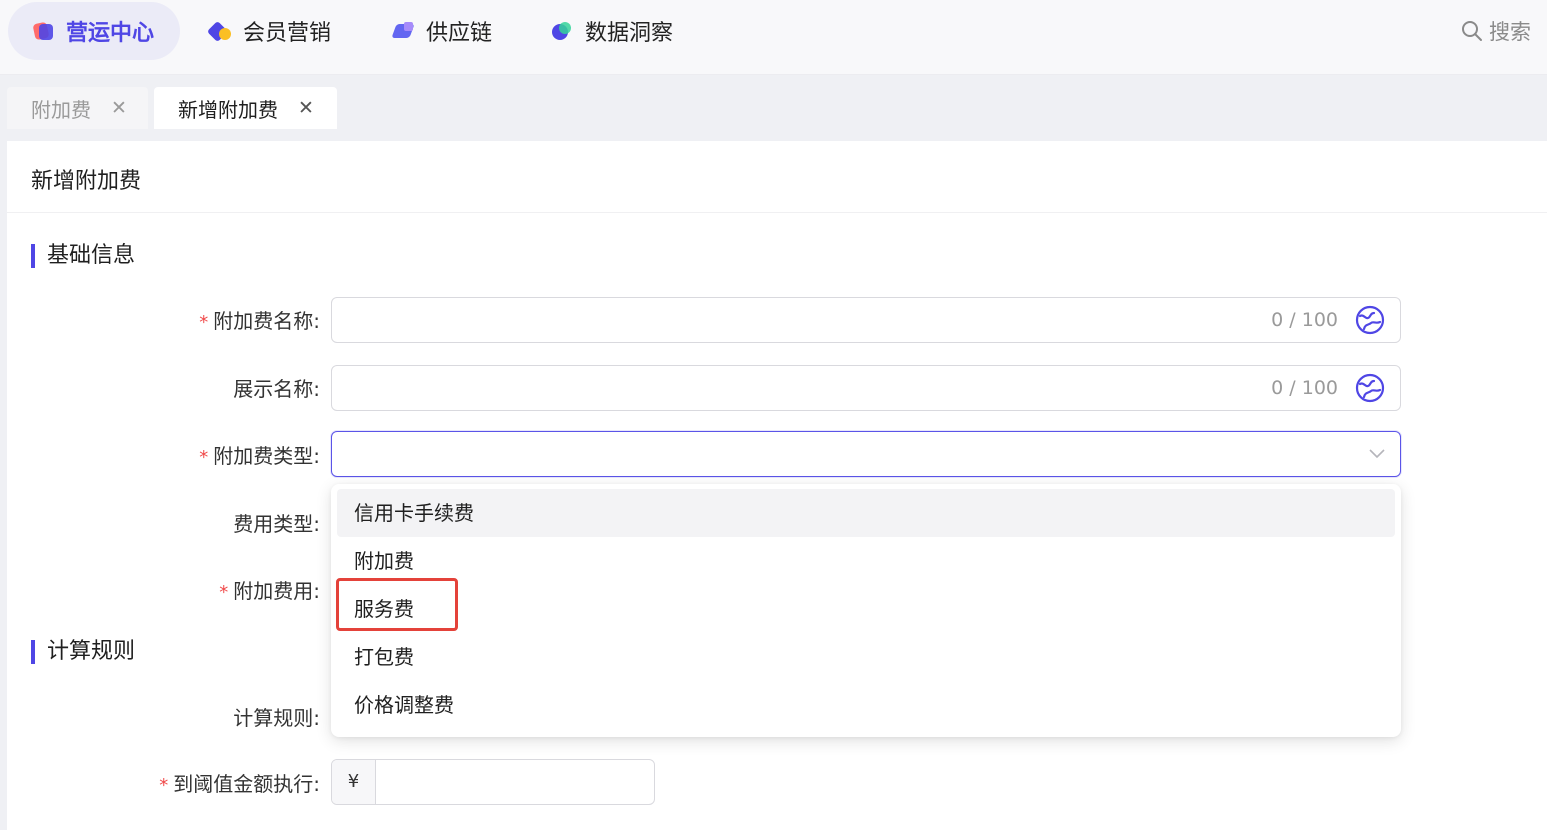  I want to click on dropdown-option: 服务费, so click(866, 609).